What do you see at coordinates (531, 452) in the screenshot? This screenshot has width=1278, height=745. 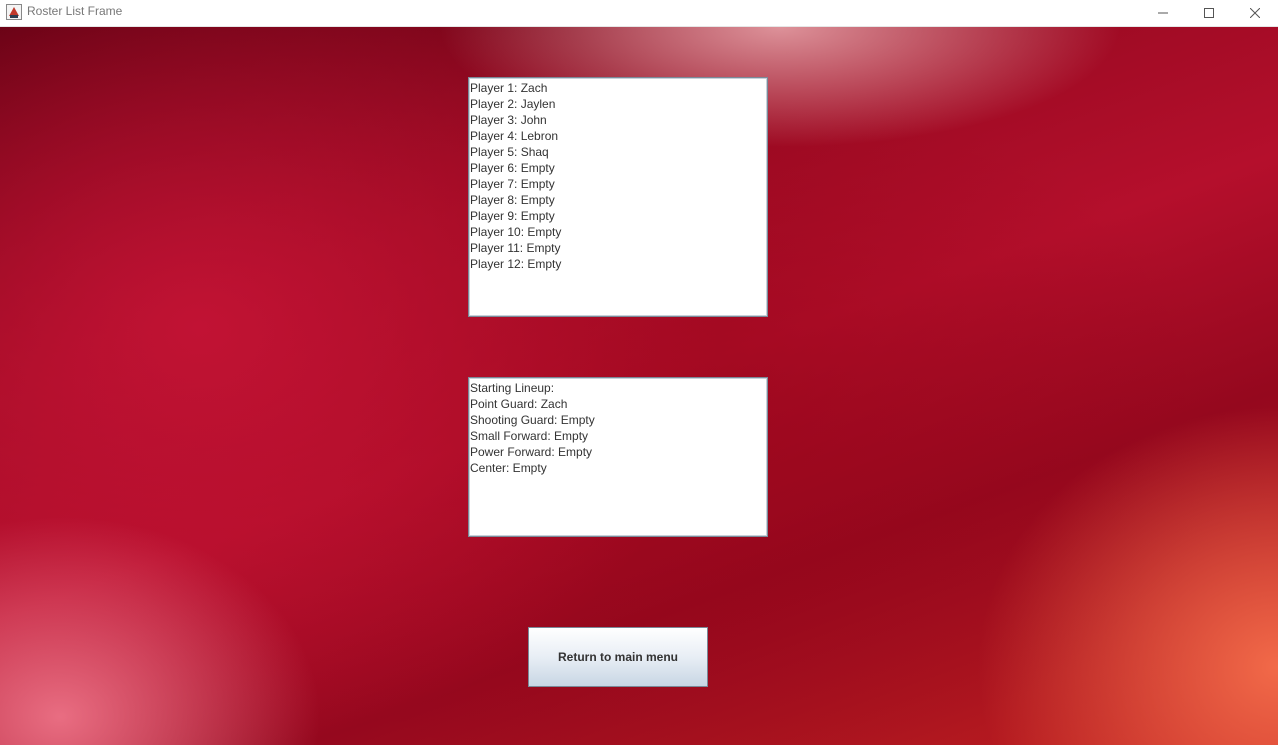 I see `lineup-line: Power Forward: Empty` at bounding box center [531, 452].